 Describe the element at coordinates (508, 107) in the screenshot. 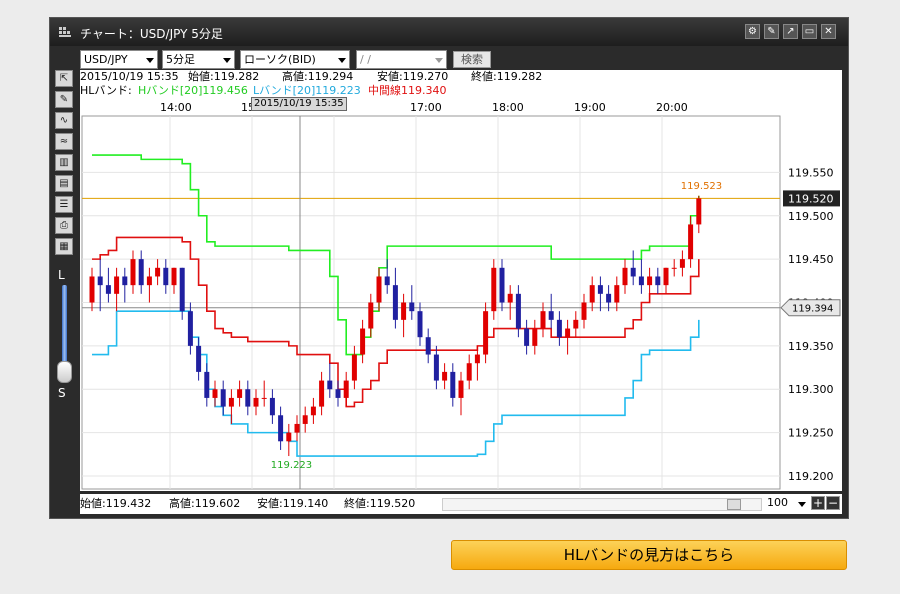

I see `time-tick: 18:00` at that location.